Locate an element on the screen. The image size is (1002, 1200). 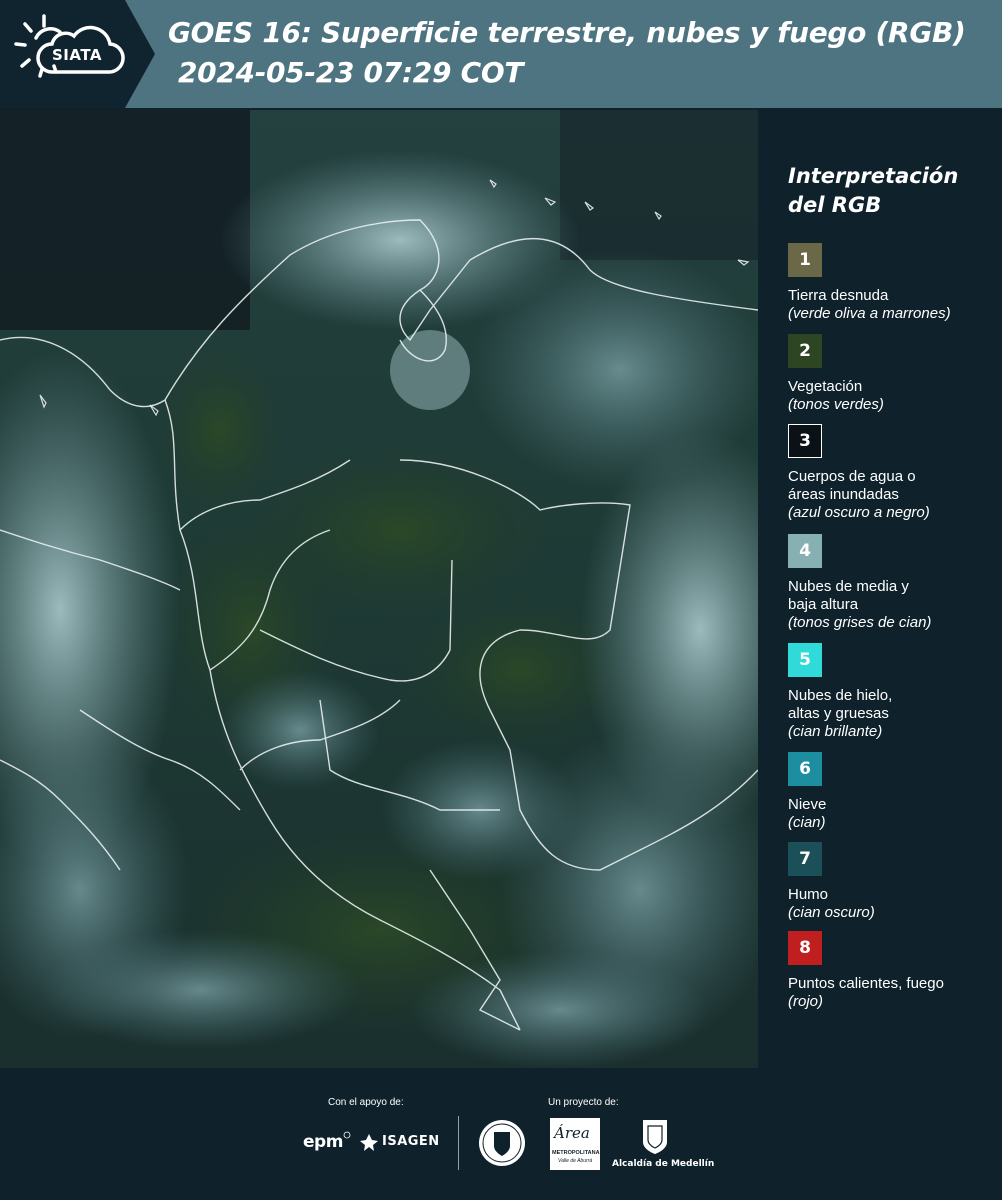
project-caption: Un proyecto de: is located at coordinates (583, 1102).